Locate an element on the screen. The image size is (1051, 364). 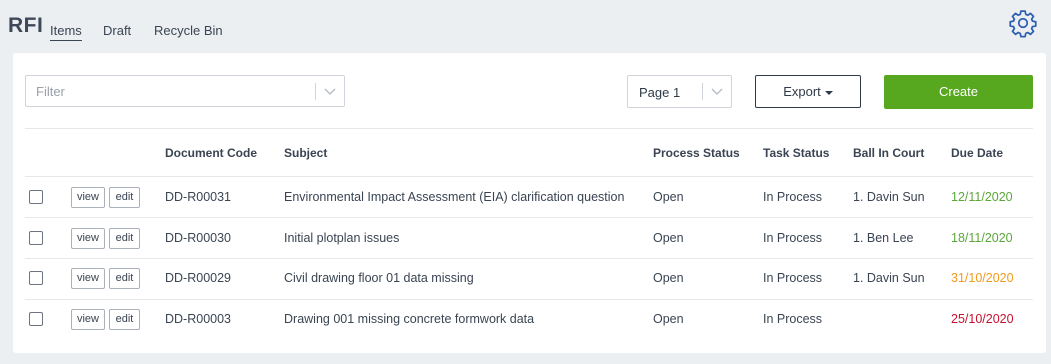
tab-draft: Draft is located at coordinates (117, 30).